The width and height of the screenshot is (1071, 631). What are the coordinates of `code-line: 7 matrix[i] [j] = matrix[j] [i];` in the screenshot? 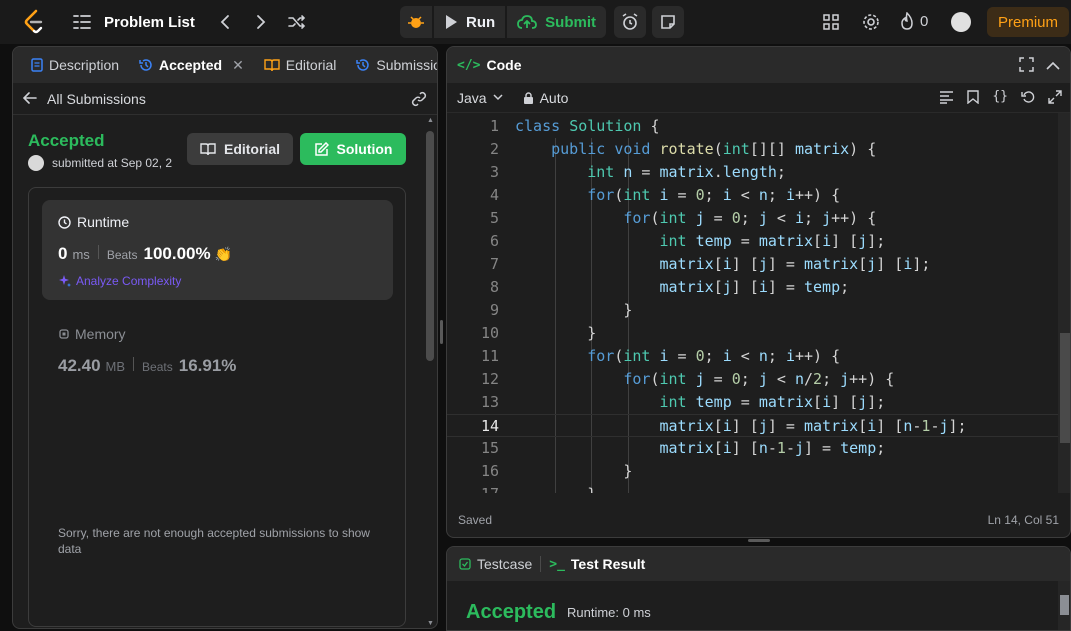 It's located at (753, 264).